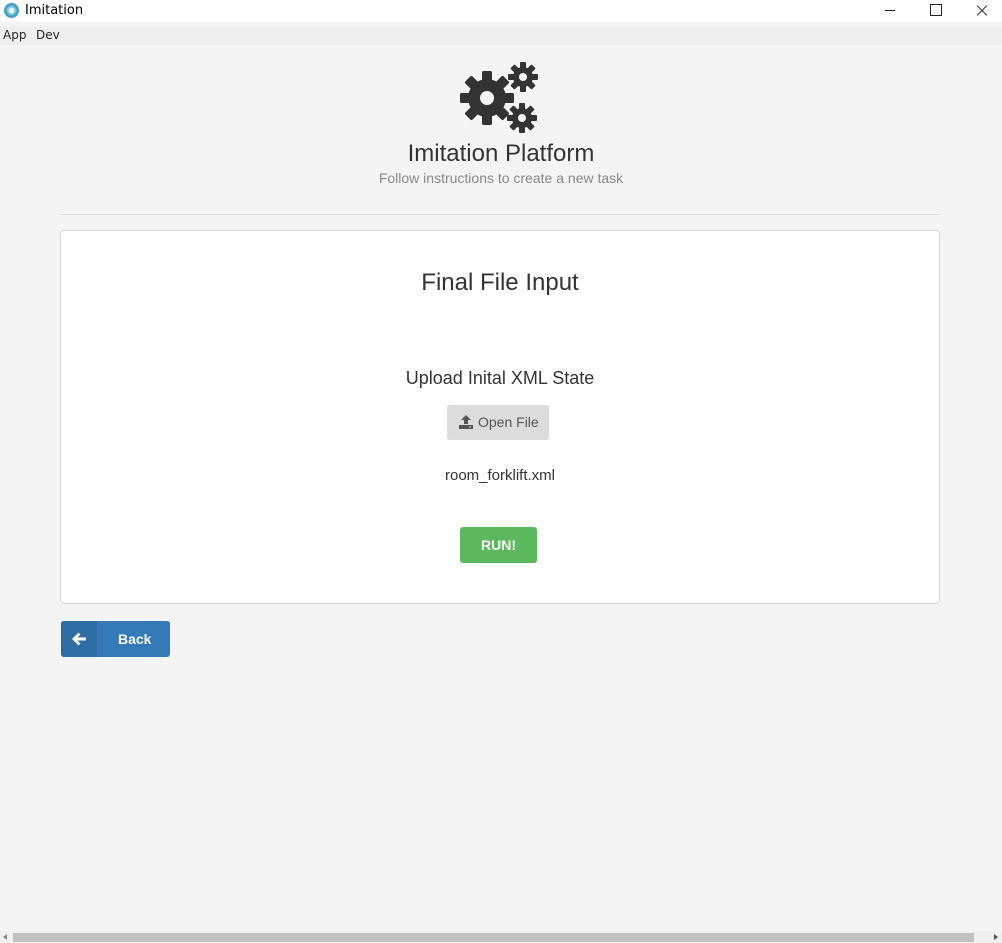 The image size is (1002, 943). Describe the element at coordinates (501, 153) in the screenshot. I see `page-title: Imitation Platform` at that location.